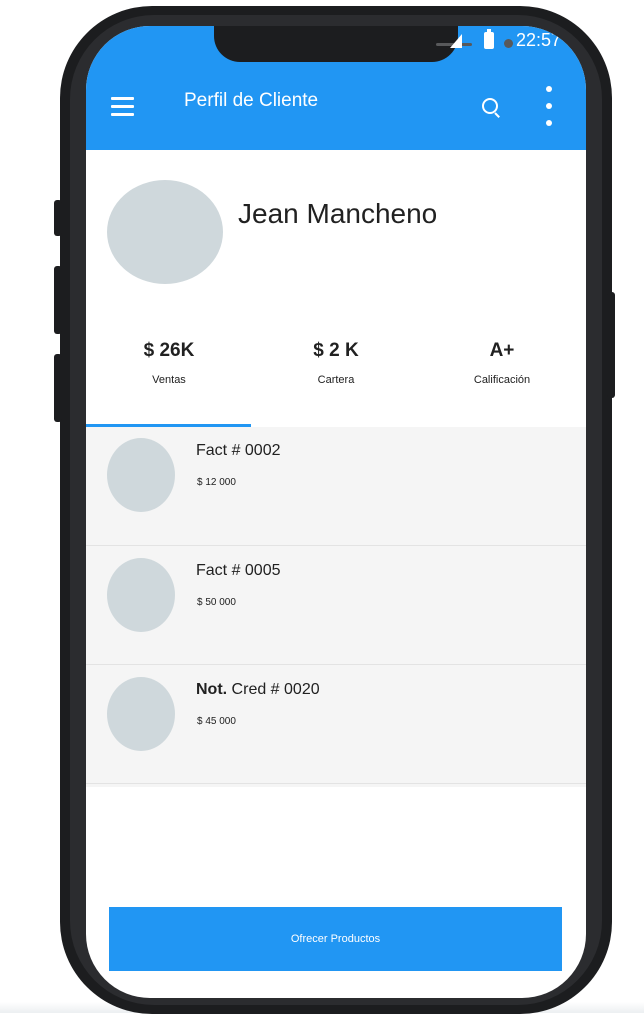 This screenshot has height=1014, width=644. I want to click on tab-cartera: $ 2 K Cartera, so click(336, 363).